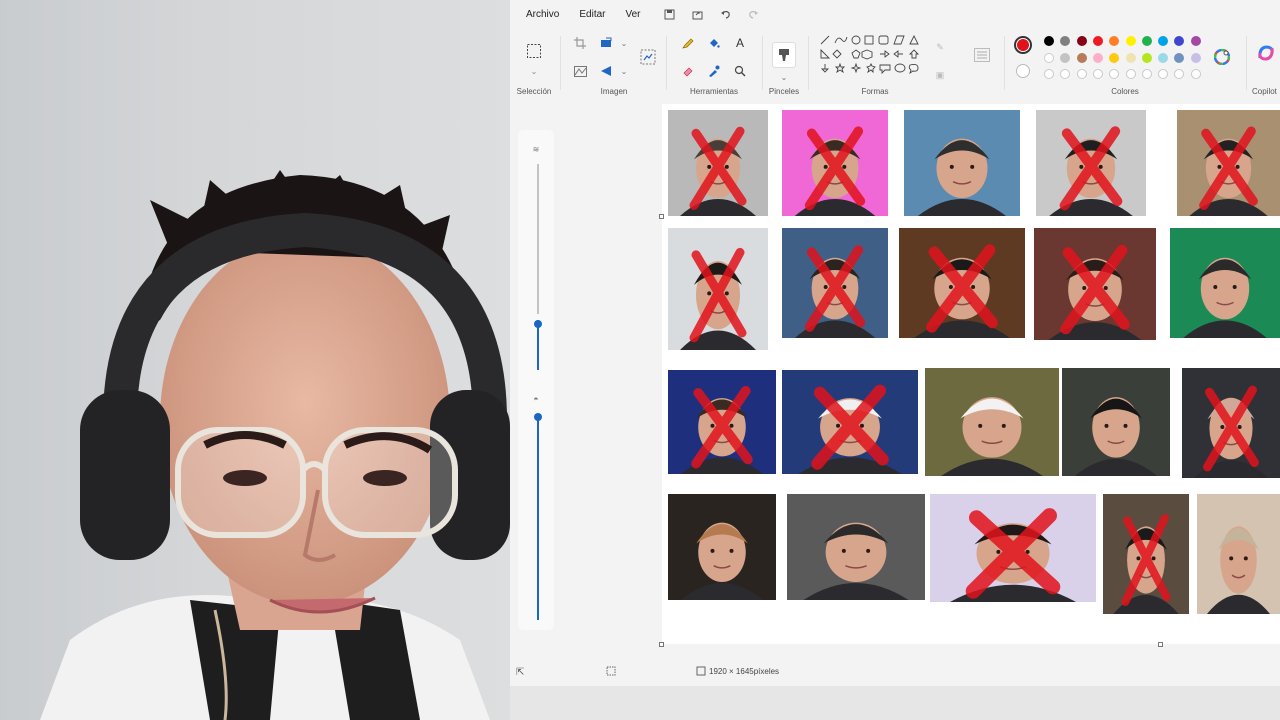 Image resolution: width=1280 pixels, height=720 pixels. I want to click on resize-icon, so click(606, 43).